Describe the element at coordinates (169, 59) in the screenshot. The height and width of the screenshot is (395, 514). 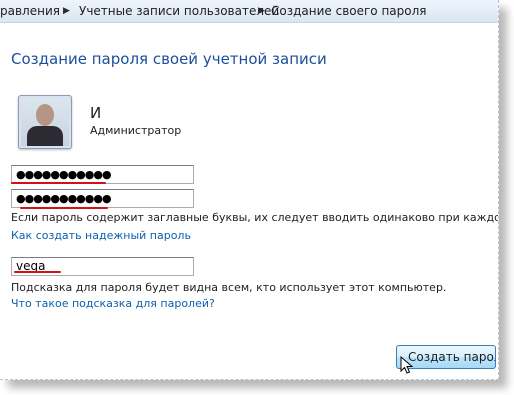
I see `page-title: Создание пароля своей учетной записи` at that location.